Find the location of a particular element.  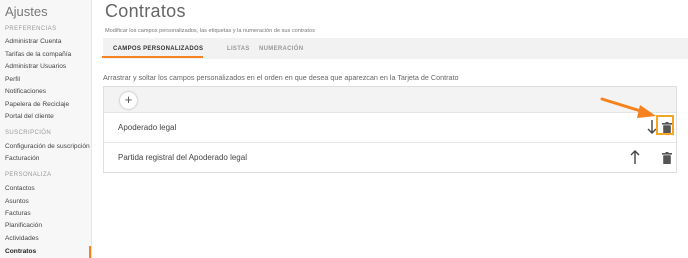

sidebar-item-perfil: Perfil is located at coordinates (12, 79).